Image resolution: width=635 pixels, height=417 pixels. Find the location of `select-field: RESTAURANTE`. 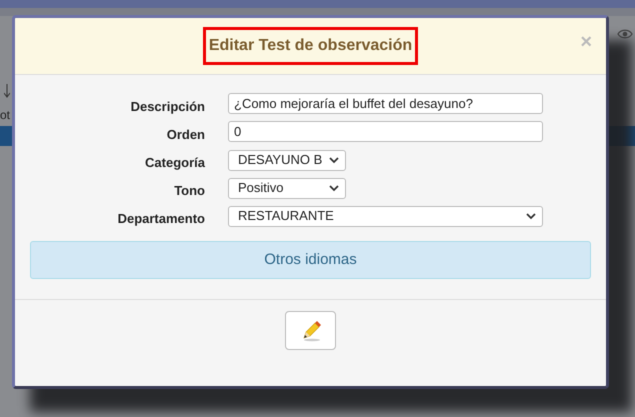

select-field: RESTAURANTE is located at coordinates (385, 216).